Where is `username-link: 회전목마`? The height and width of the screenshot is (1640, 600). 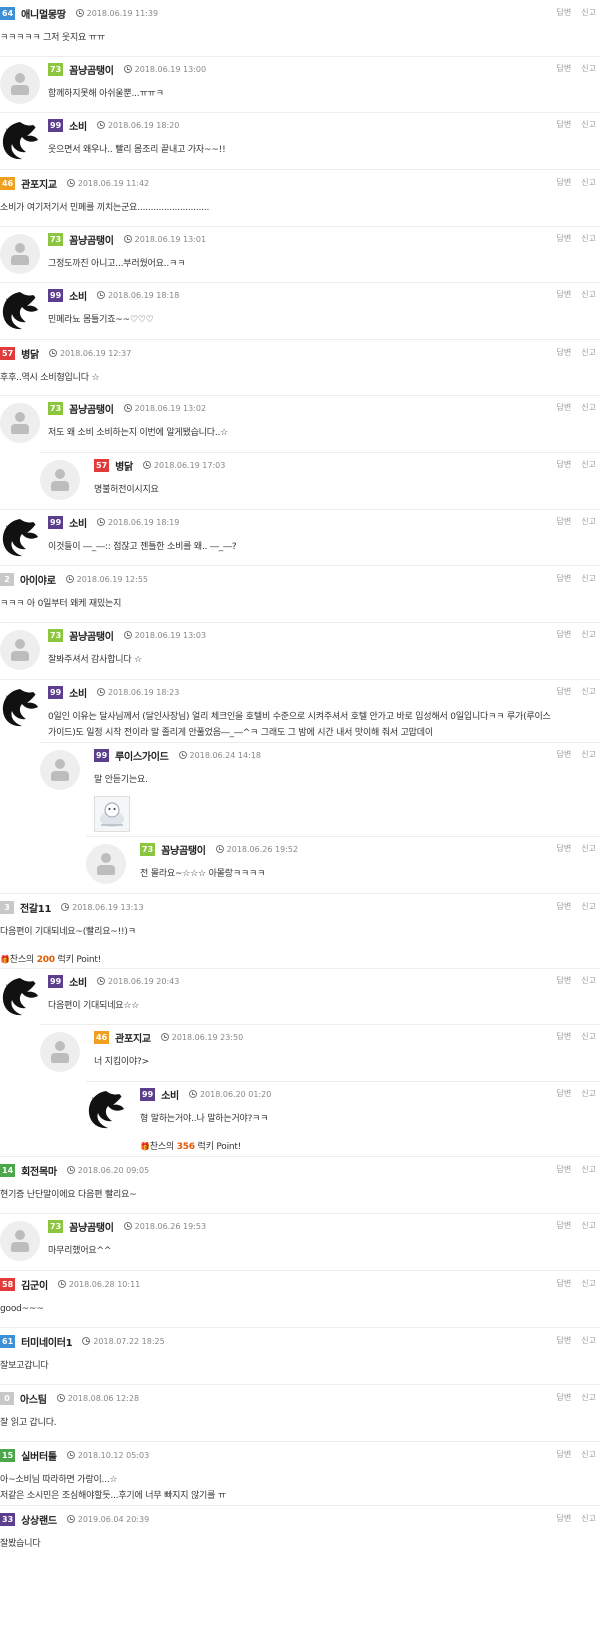 username-link: 회전목마 is located at coordinates (39, 1170).